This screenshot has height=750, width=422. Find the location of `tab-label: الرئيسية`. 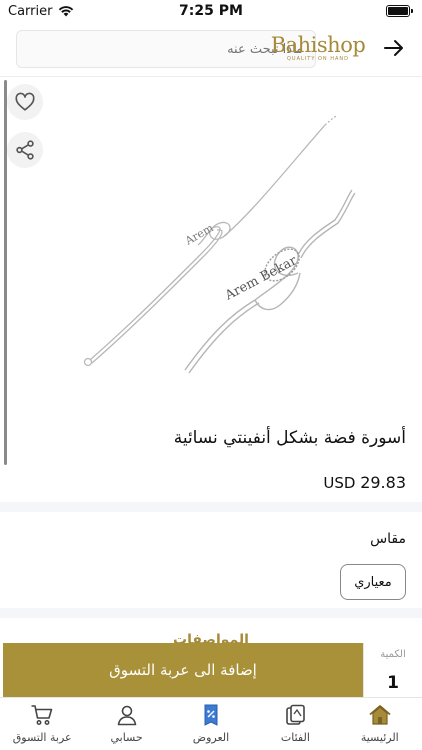

tab-label: الرئيسية is located at coordinates (379, 737).